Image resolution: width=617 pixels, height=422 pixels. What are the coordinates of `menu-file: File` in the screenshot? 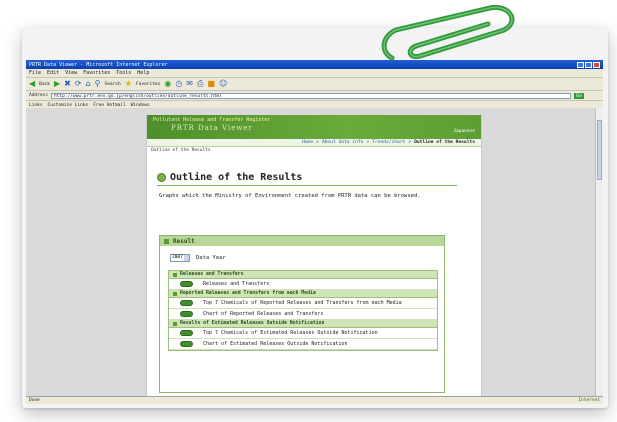 It's located at (35, 73).